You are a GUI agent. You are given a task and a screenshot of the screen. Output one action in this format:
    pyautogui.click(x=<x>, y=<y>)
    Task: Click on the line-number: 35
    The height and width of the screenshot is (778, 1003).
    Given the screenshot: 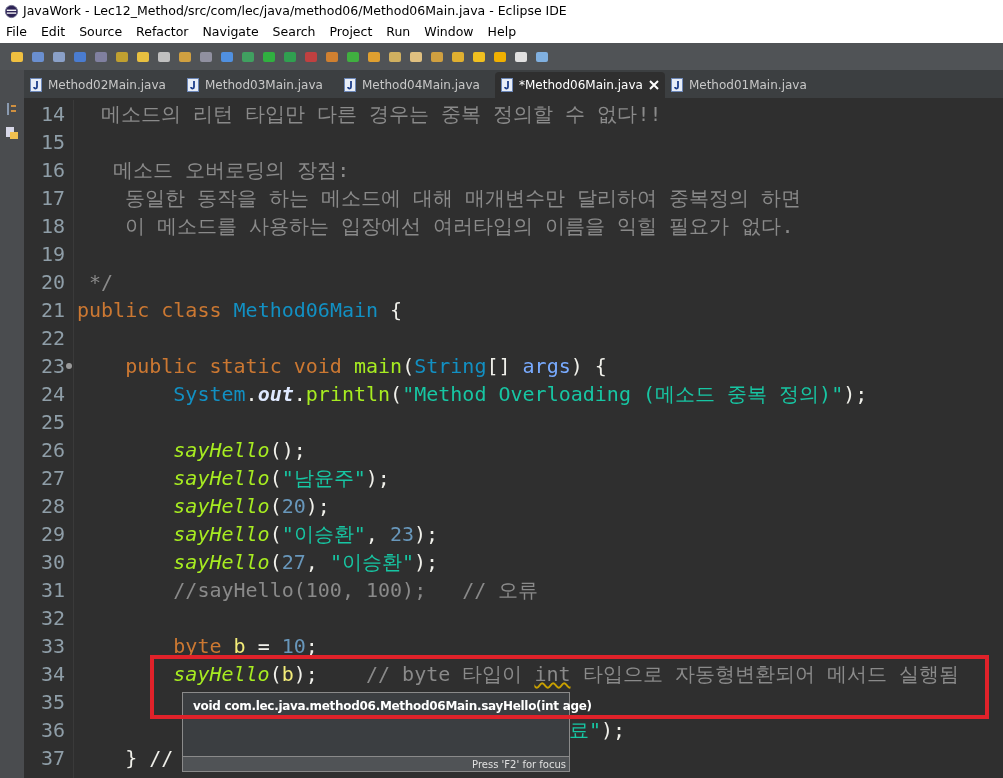 What is the action you would take?
    pyautogui.click(x=52, y=702)
    